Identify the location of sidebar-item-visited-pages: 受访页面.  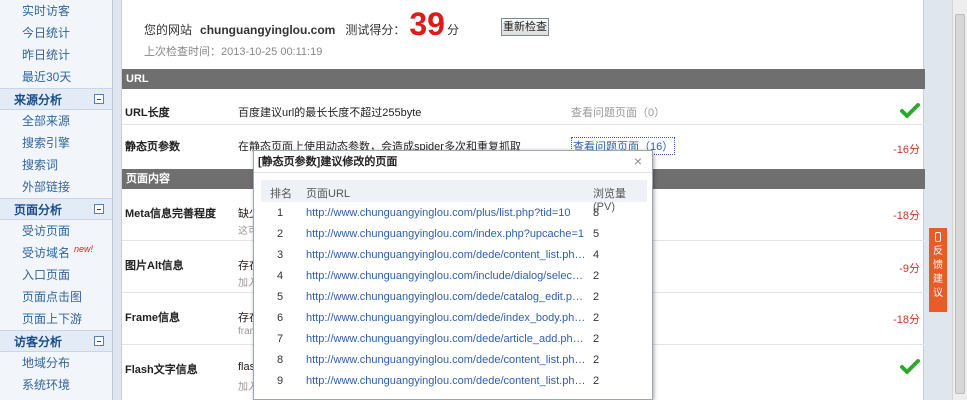
(56, 231).